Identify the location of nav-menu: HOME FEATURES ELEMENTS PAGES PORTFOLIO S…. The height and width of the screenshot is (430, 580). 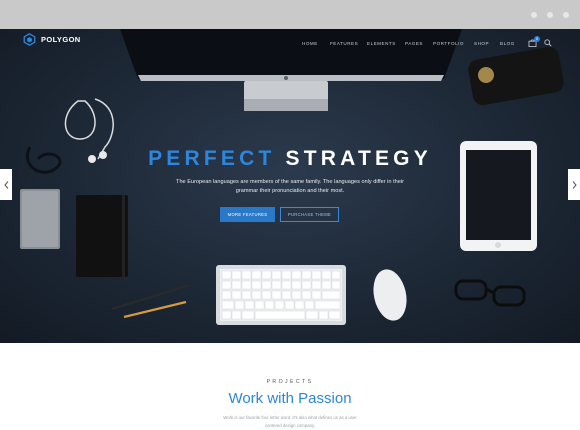
(411, 43).